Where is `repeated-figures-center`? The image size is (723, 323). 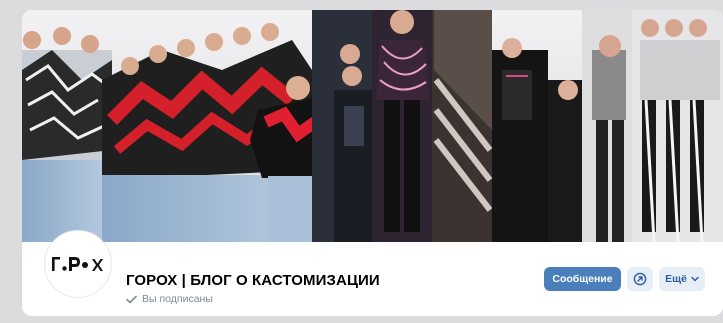 repeated-figures-center is located at coordinates (462, 126).